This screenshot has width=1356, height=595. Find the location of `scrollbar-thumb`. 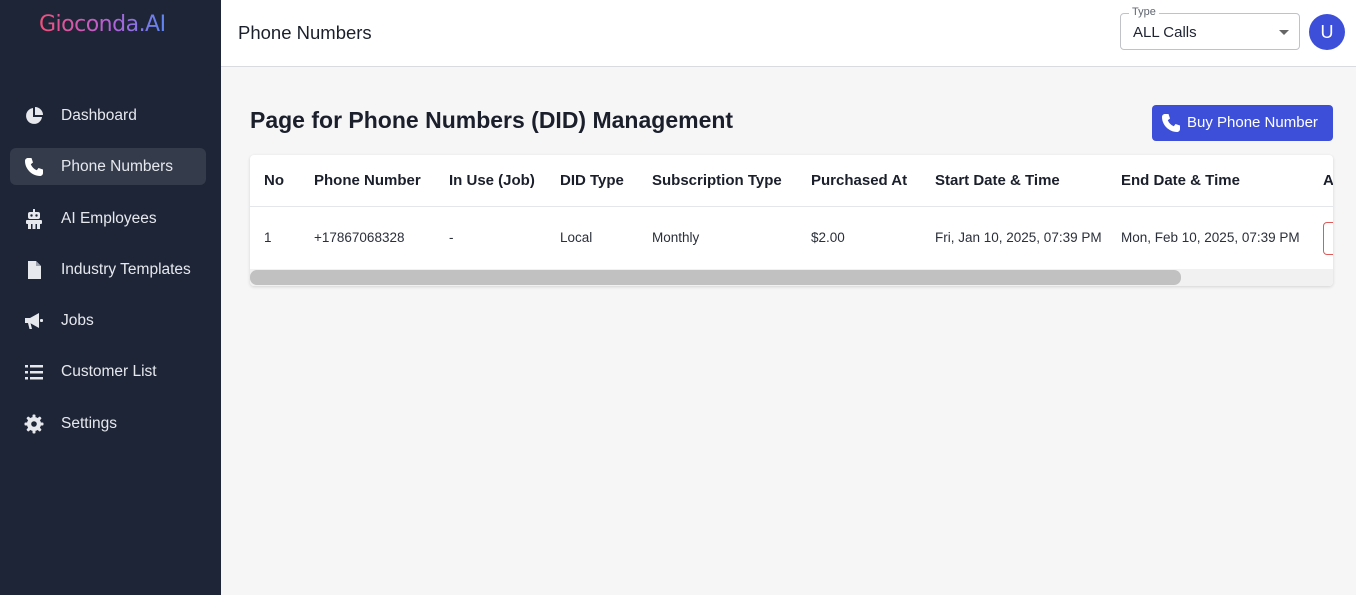

scrollbar-thumb is located at coordinates (715, 277).